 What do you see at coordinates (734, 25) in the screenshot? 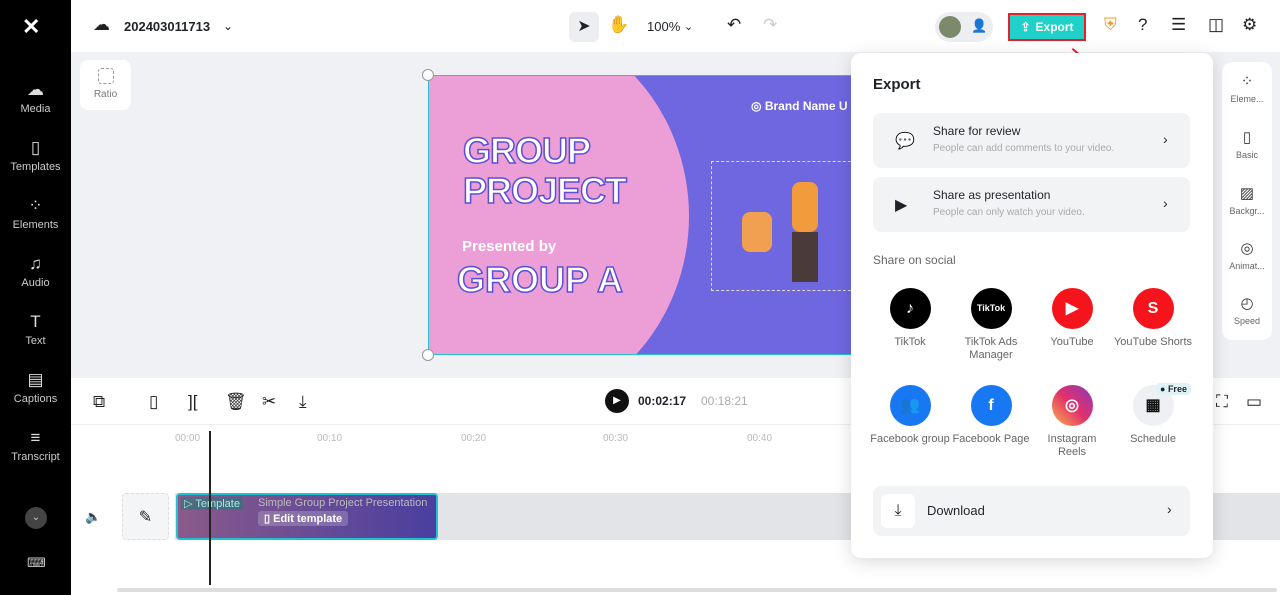
I see `undo-icon: ↶` at bounding box center [734, 25].